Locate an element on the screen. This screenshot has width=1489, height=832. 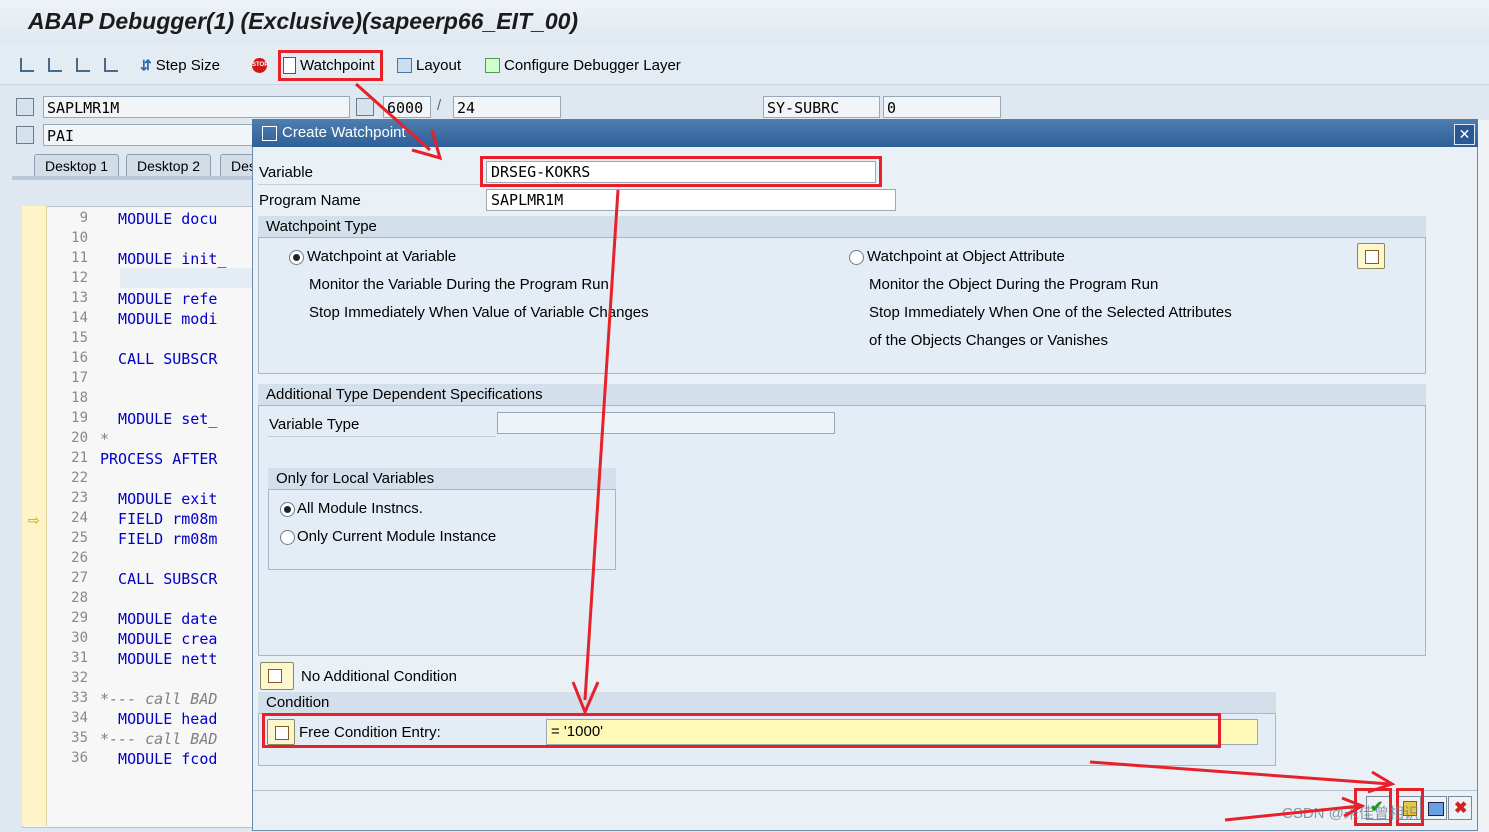
arrow-to-confirm is located at coordinates (1292, 813).